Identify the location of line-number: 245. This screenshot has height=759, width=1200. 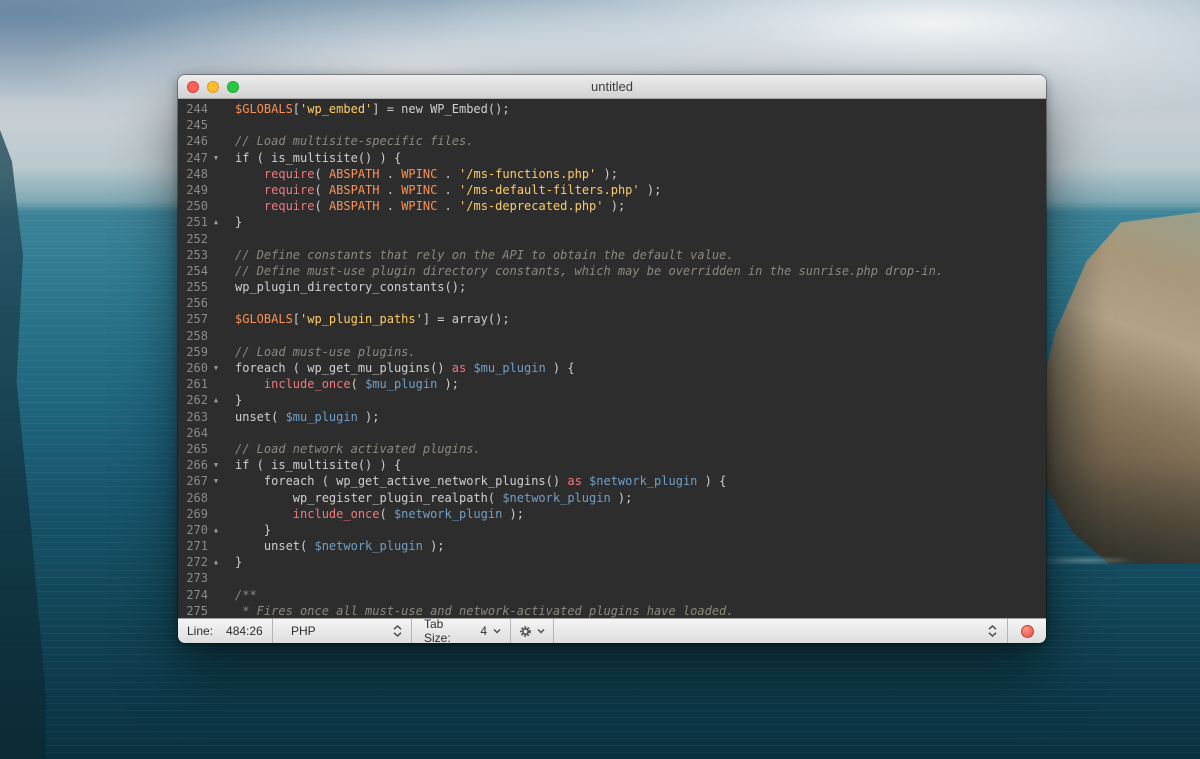
(197, 125).